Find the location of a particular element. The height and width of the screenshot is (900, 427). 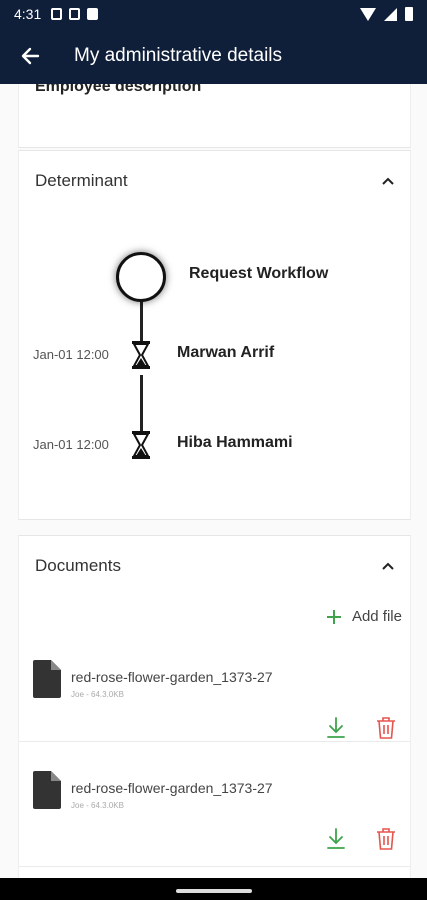

status-bar: 4:31 is located at coordinates (213, 14).